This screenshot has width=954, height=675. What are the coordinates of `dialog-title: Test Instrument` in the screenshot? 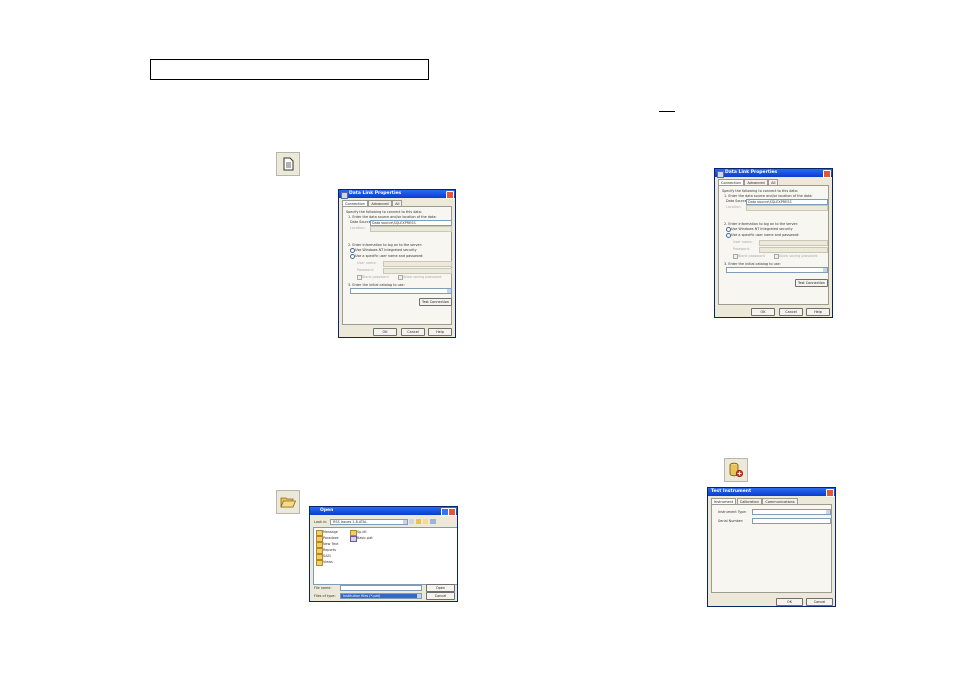 It's located at (731, 491).